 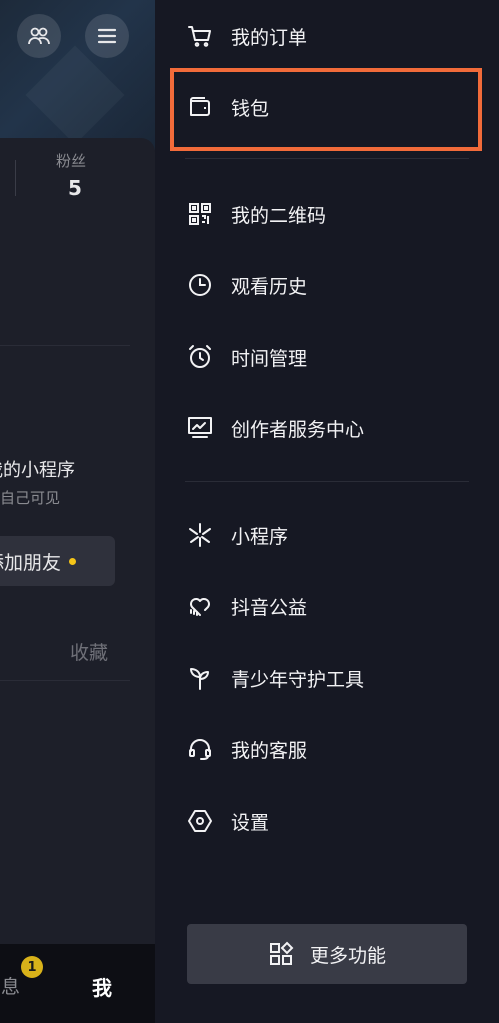 I want to click on add-friend-label: 添加朋友, so click(x=31, y=562).